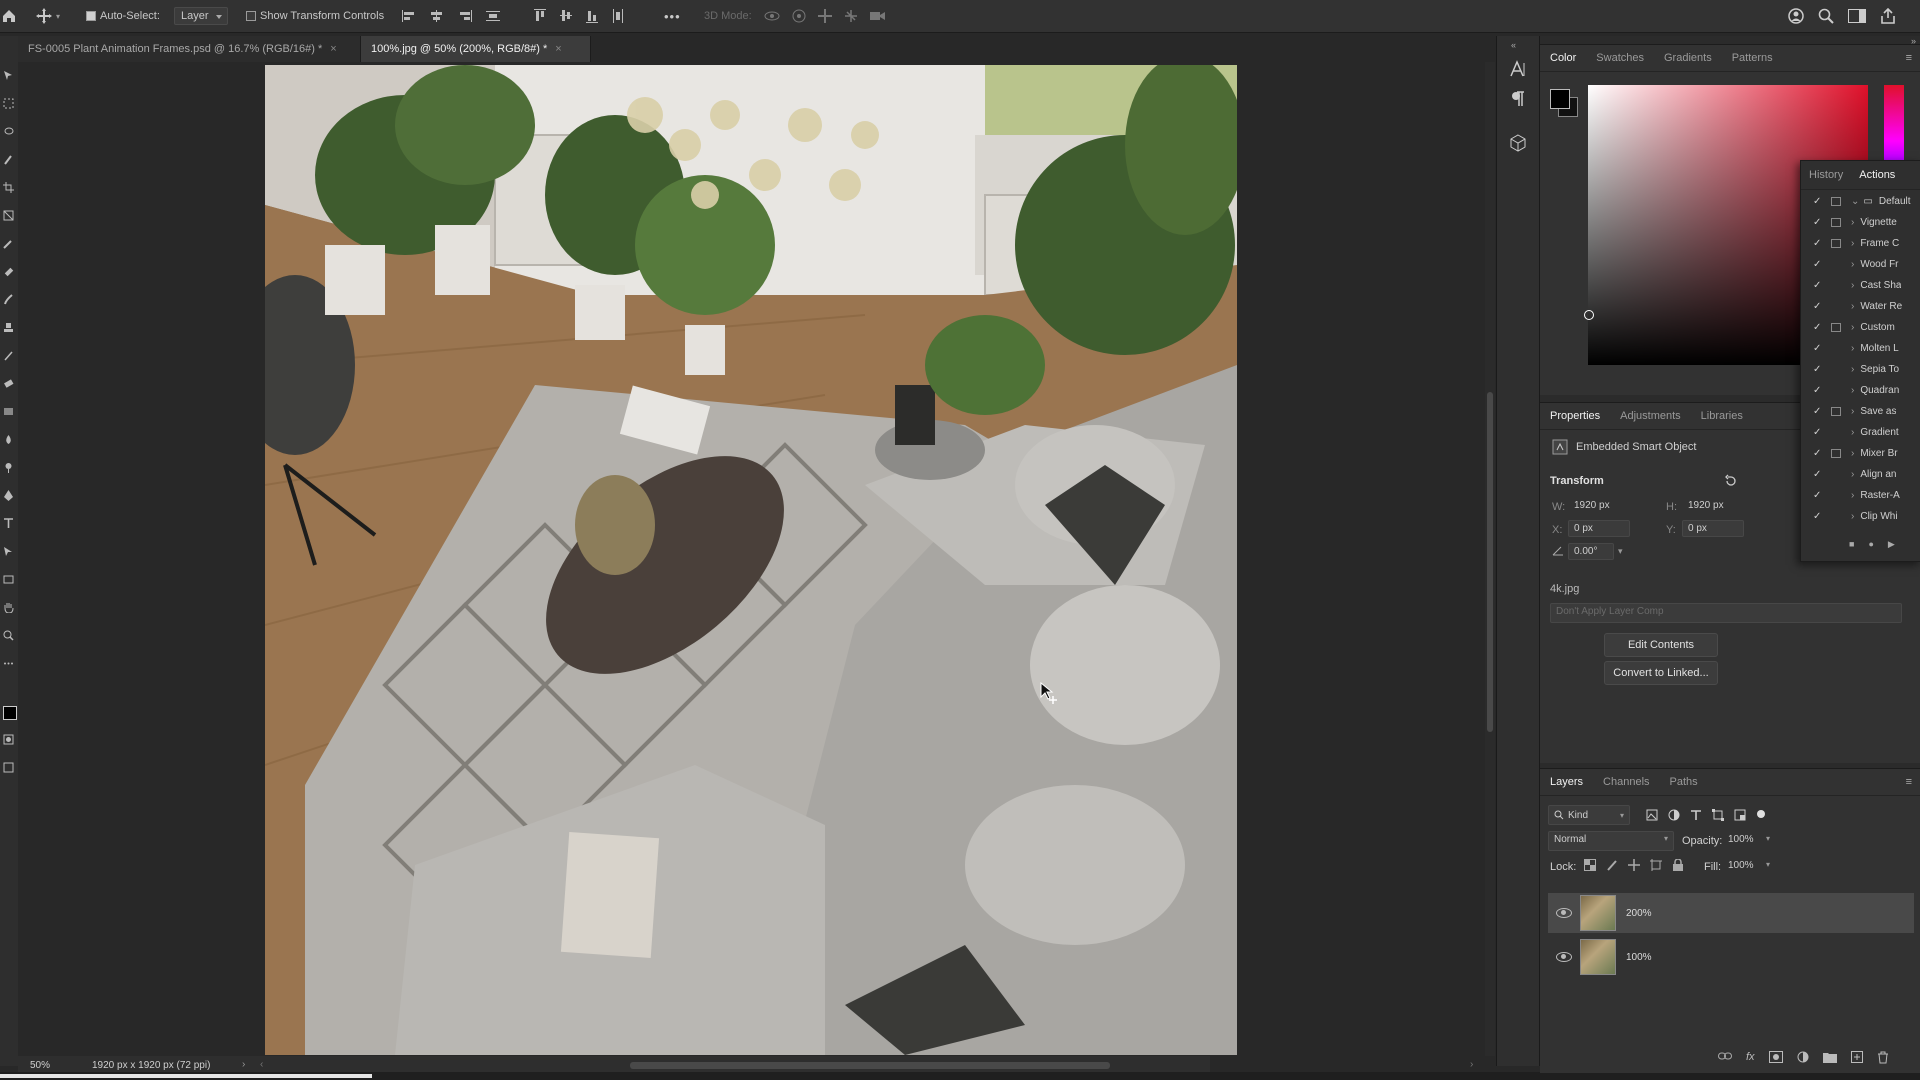 The width and height of the screenshot is (1920, 1080). What do you see at coordinates (1688, 58) in the screenshot?
I see `tab-gradients: Gradients` at bounding box center [1688, 58].